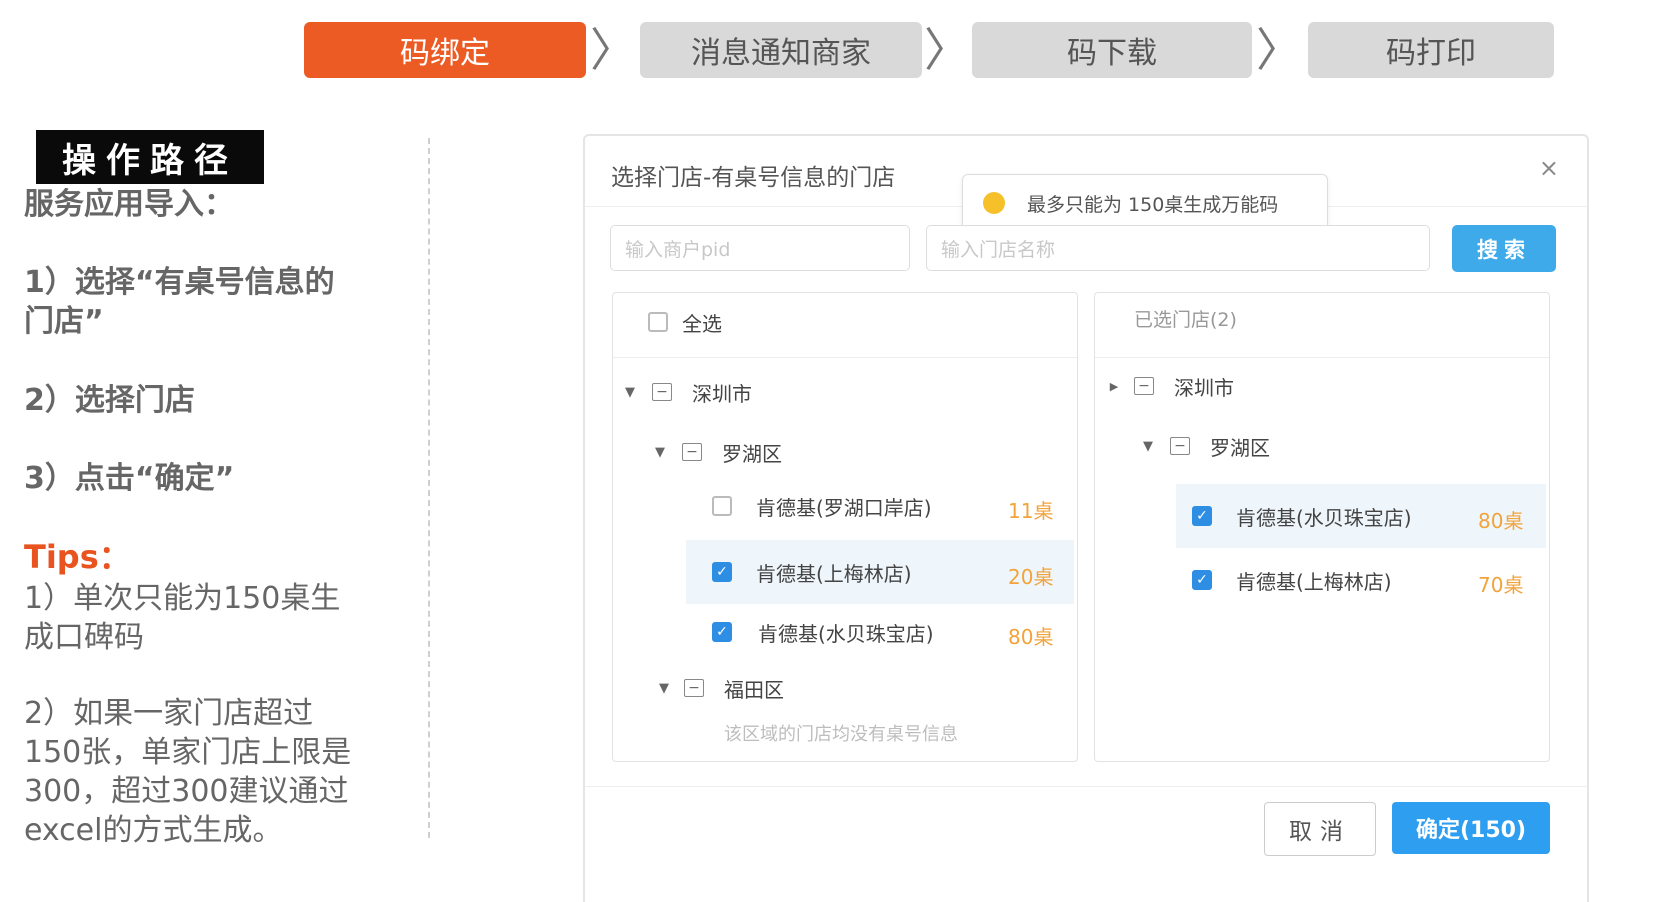  I want to click on step1-line1: 1）选择“有桌号信息的, so click(179, 282).